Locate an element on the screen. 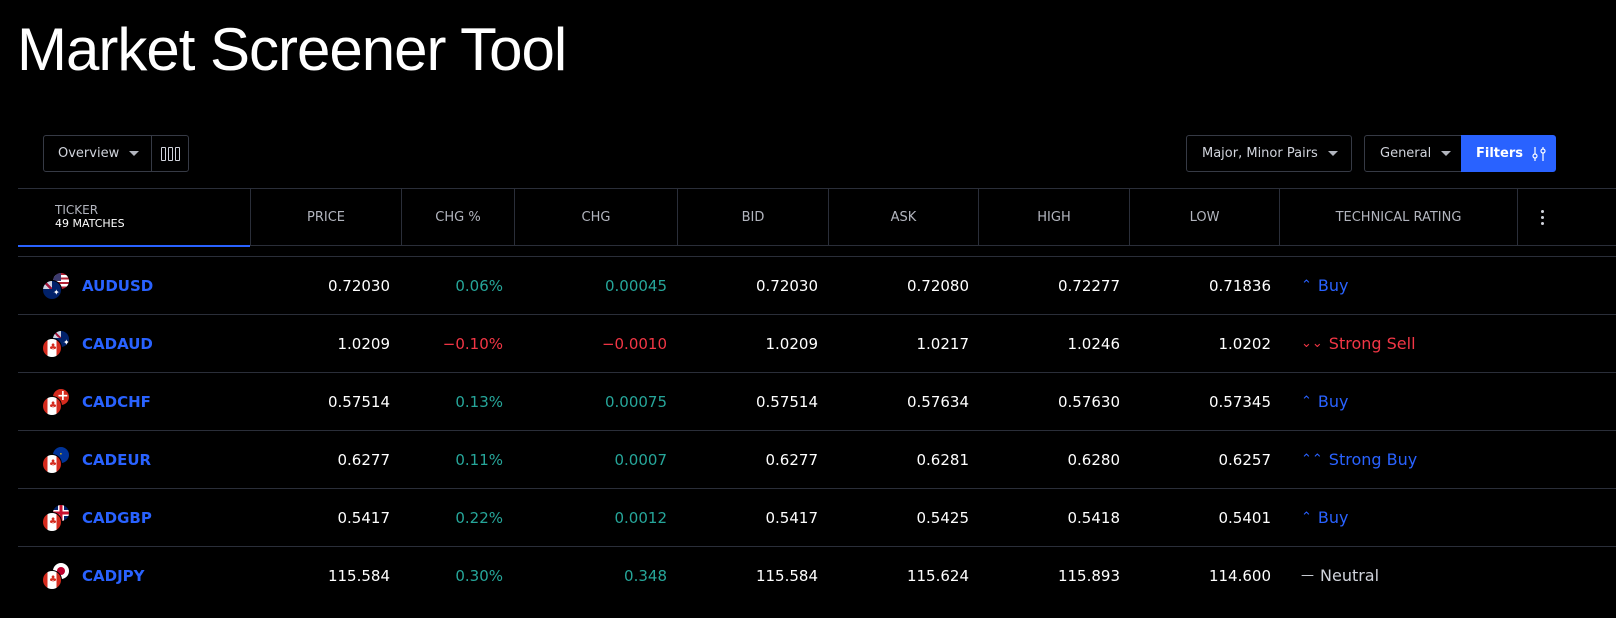  high-cell: 115.893 is located at coordinates (1088, 575).